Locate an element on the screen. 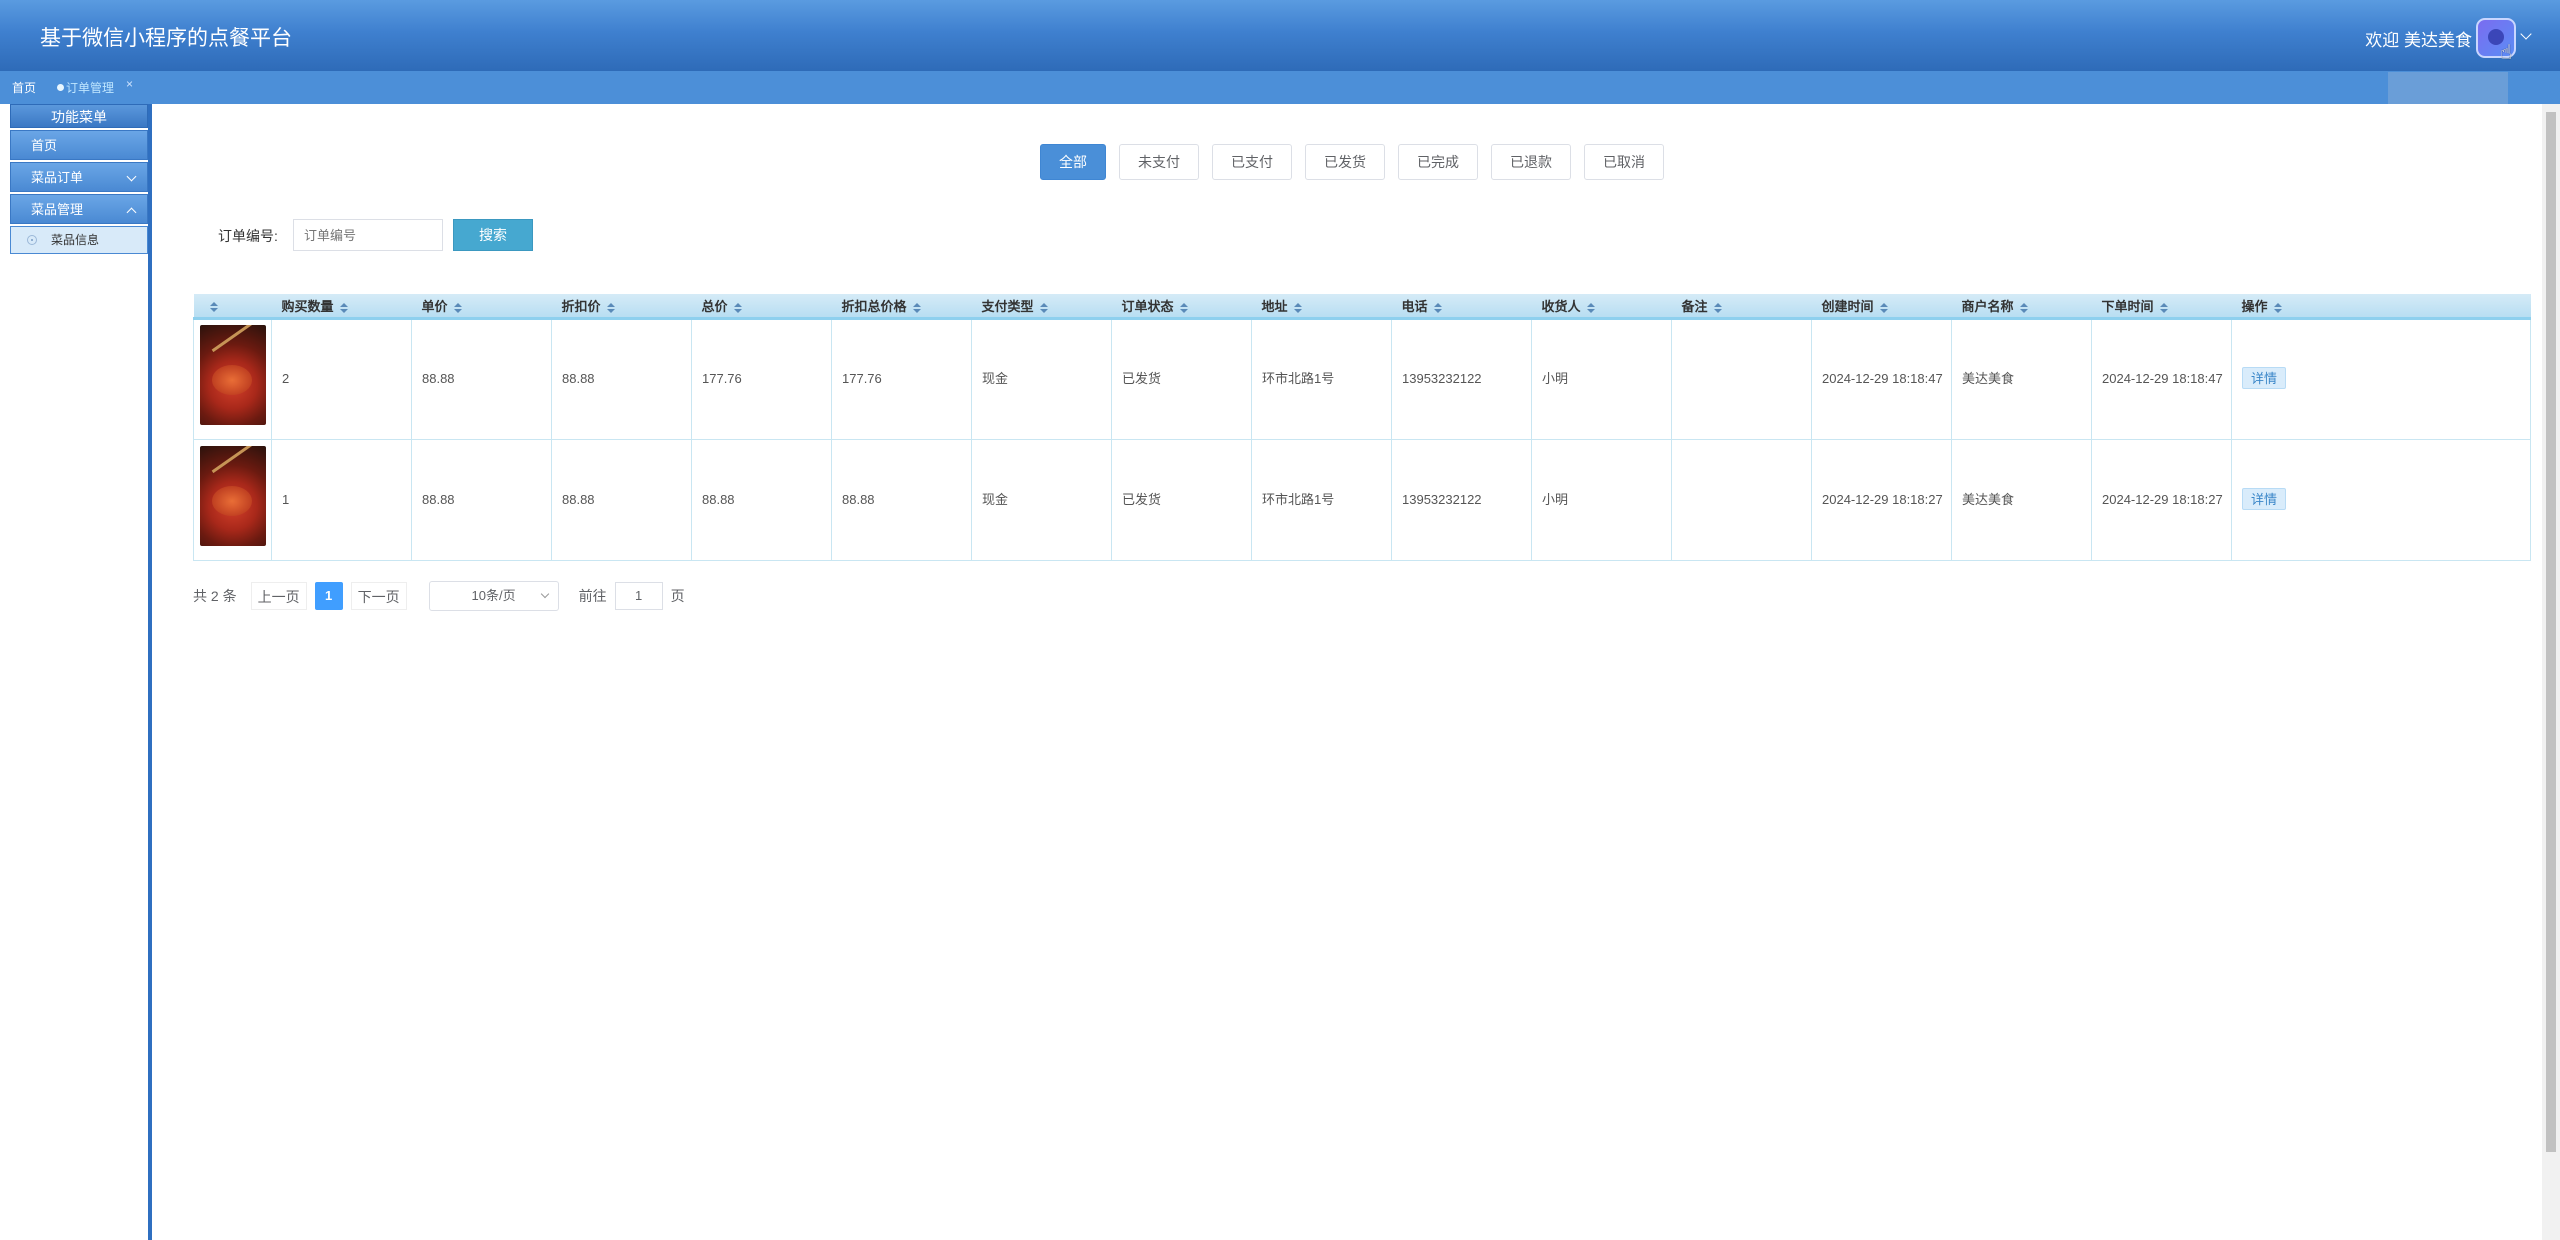  column-header-qty: 购买数量 is located at coordinates (341, 307).